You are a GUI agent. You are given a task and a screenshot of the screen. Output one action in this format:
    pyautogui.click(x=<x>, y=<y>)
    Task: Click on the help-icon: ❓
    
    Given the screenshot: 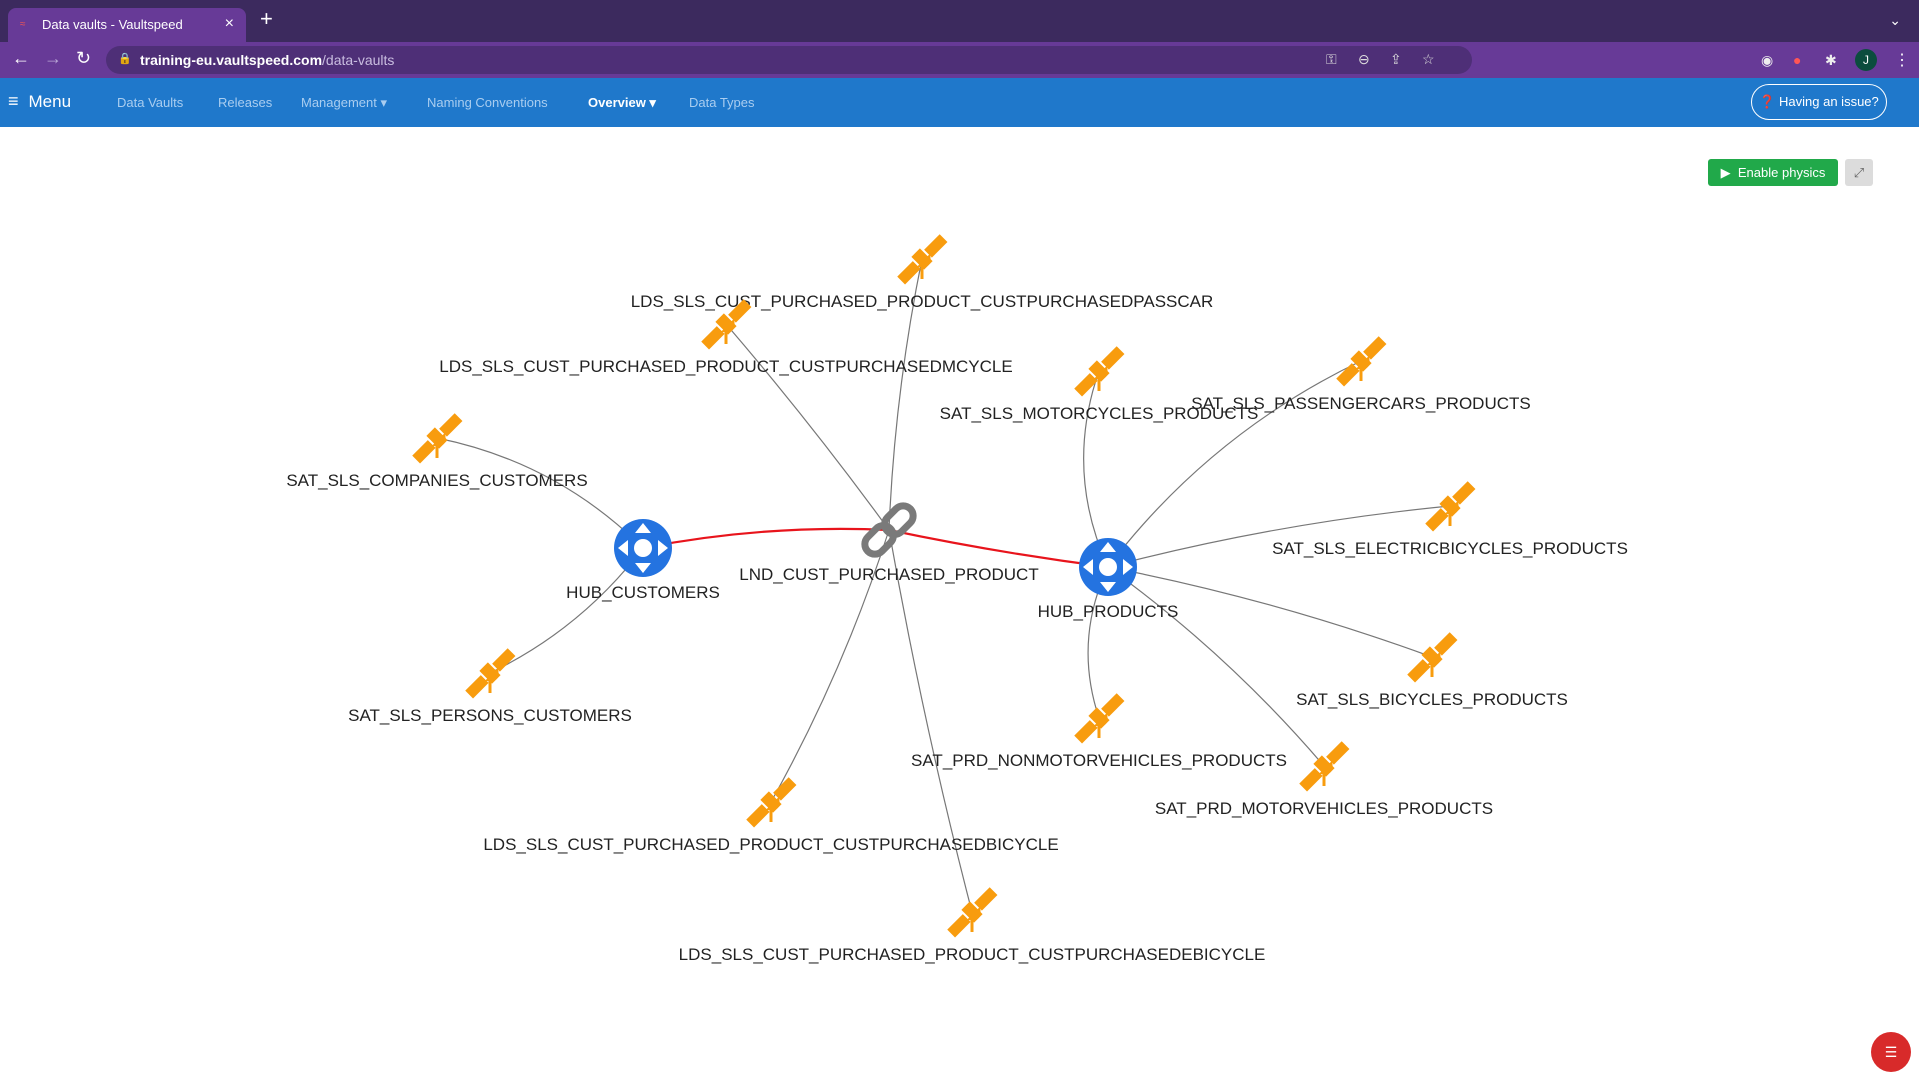 What is the action you would take?
    pyautogui.click(x=1769, y=101)
    